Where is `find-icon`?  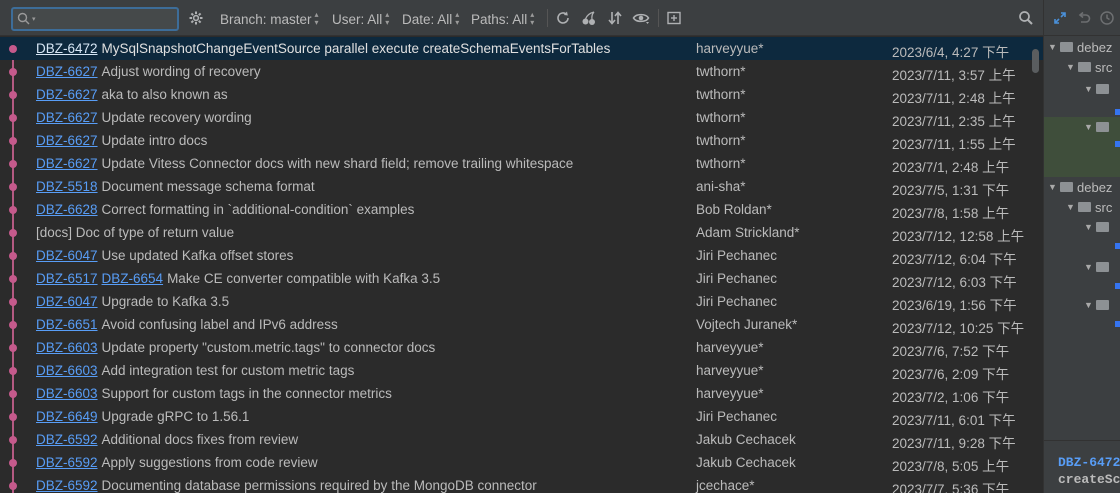
find-icon is located at coordinates (1026, 18).